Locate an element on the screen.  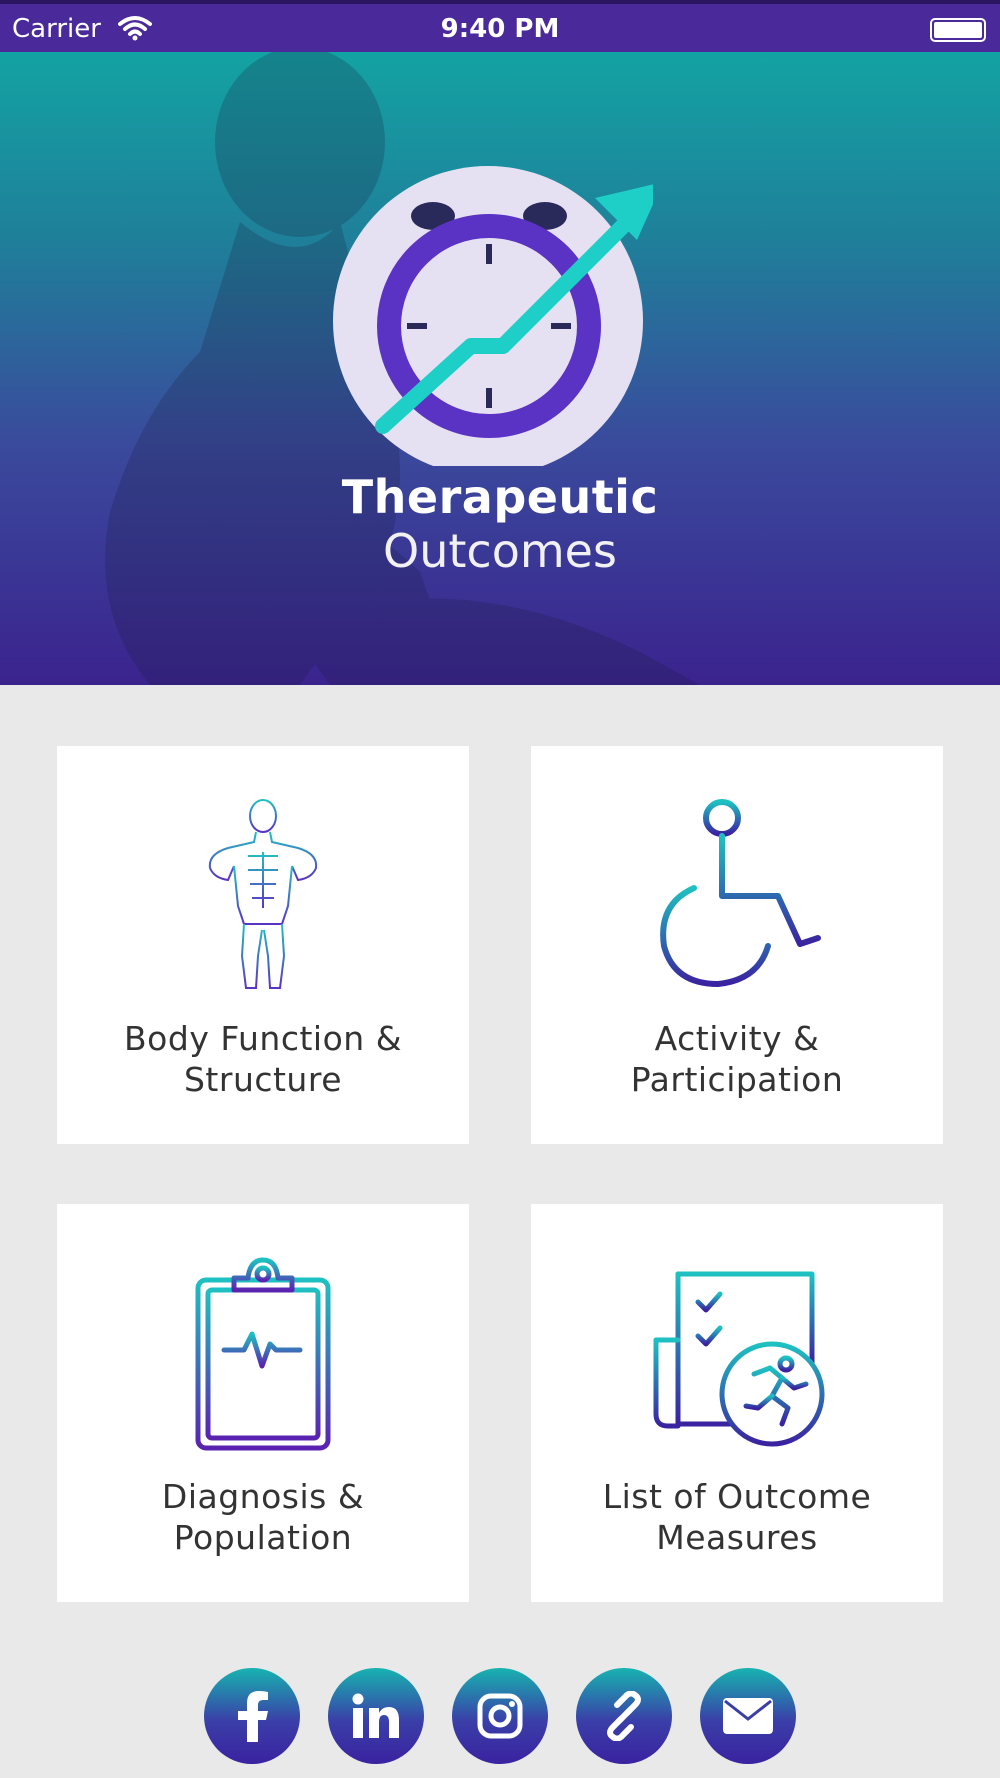
facebook-button is located at coordinates (252, 1716).